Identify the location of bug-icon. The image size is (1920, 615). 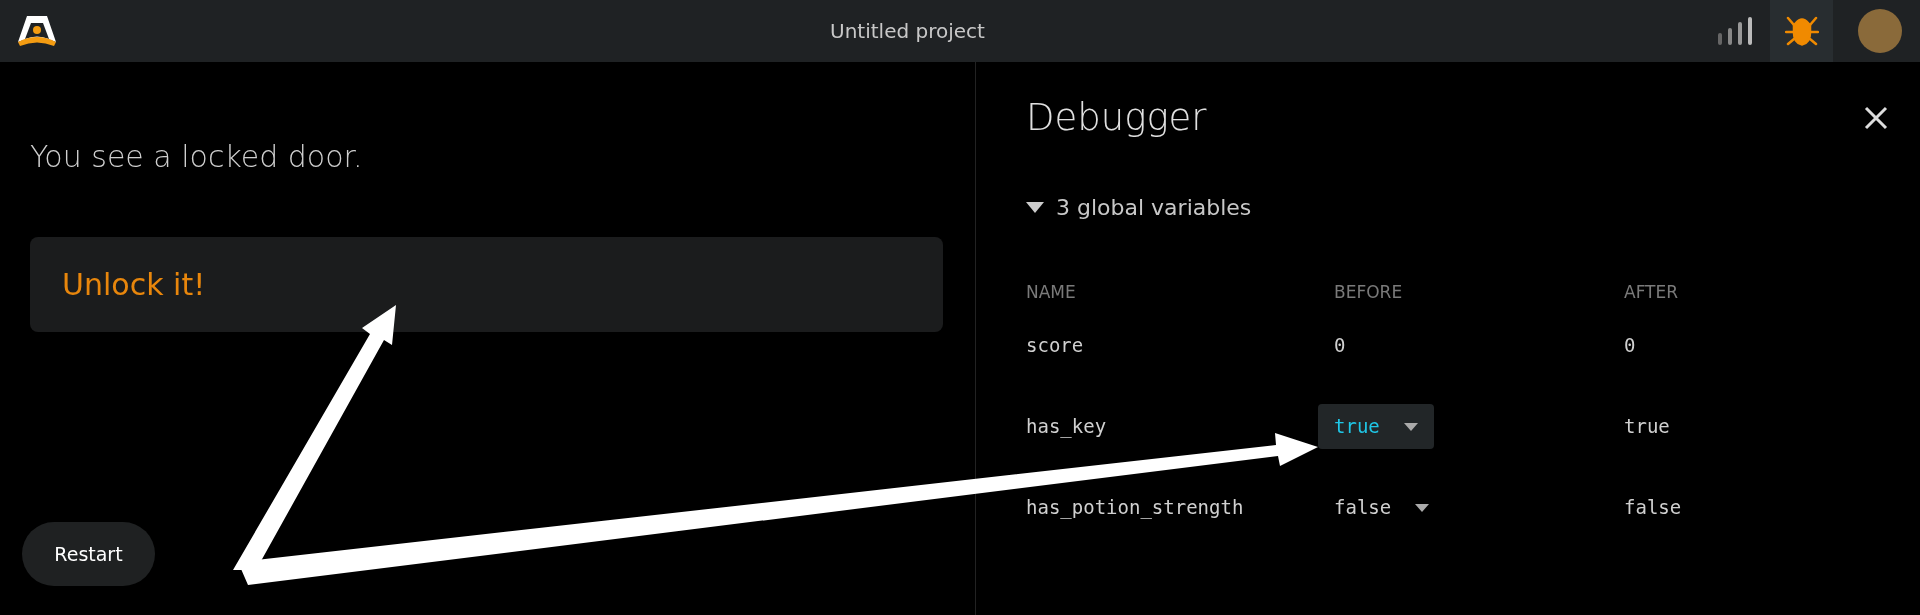
(1801, 31).